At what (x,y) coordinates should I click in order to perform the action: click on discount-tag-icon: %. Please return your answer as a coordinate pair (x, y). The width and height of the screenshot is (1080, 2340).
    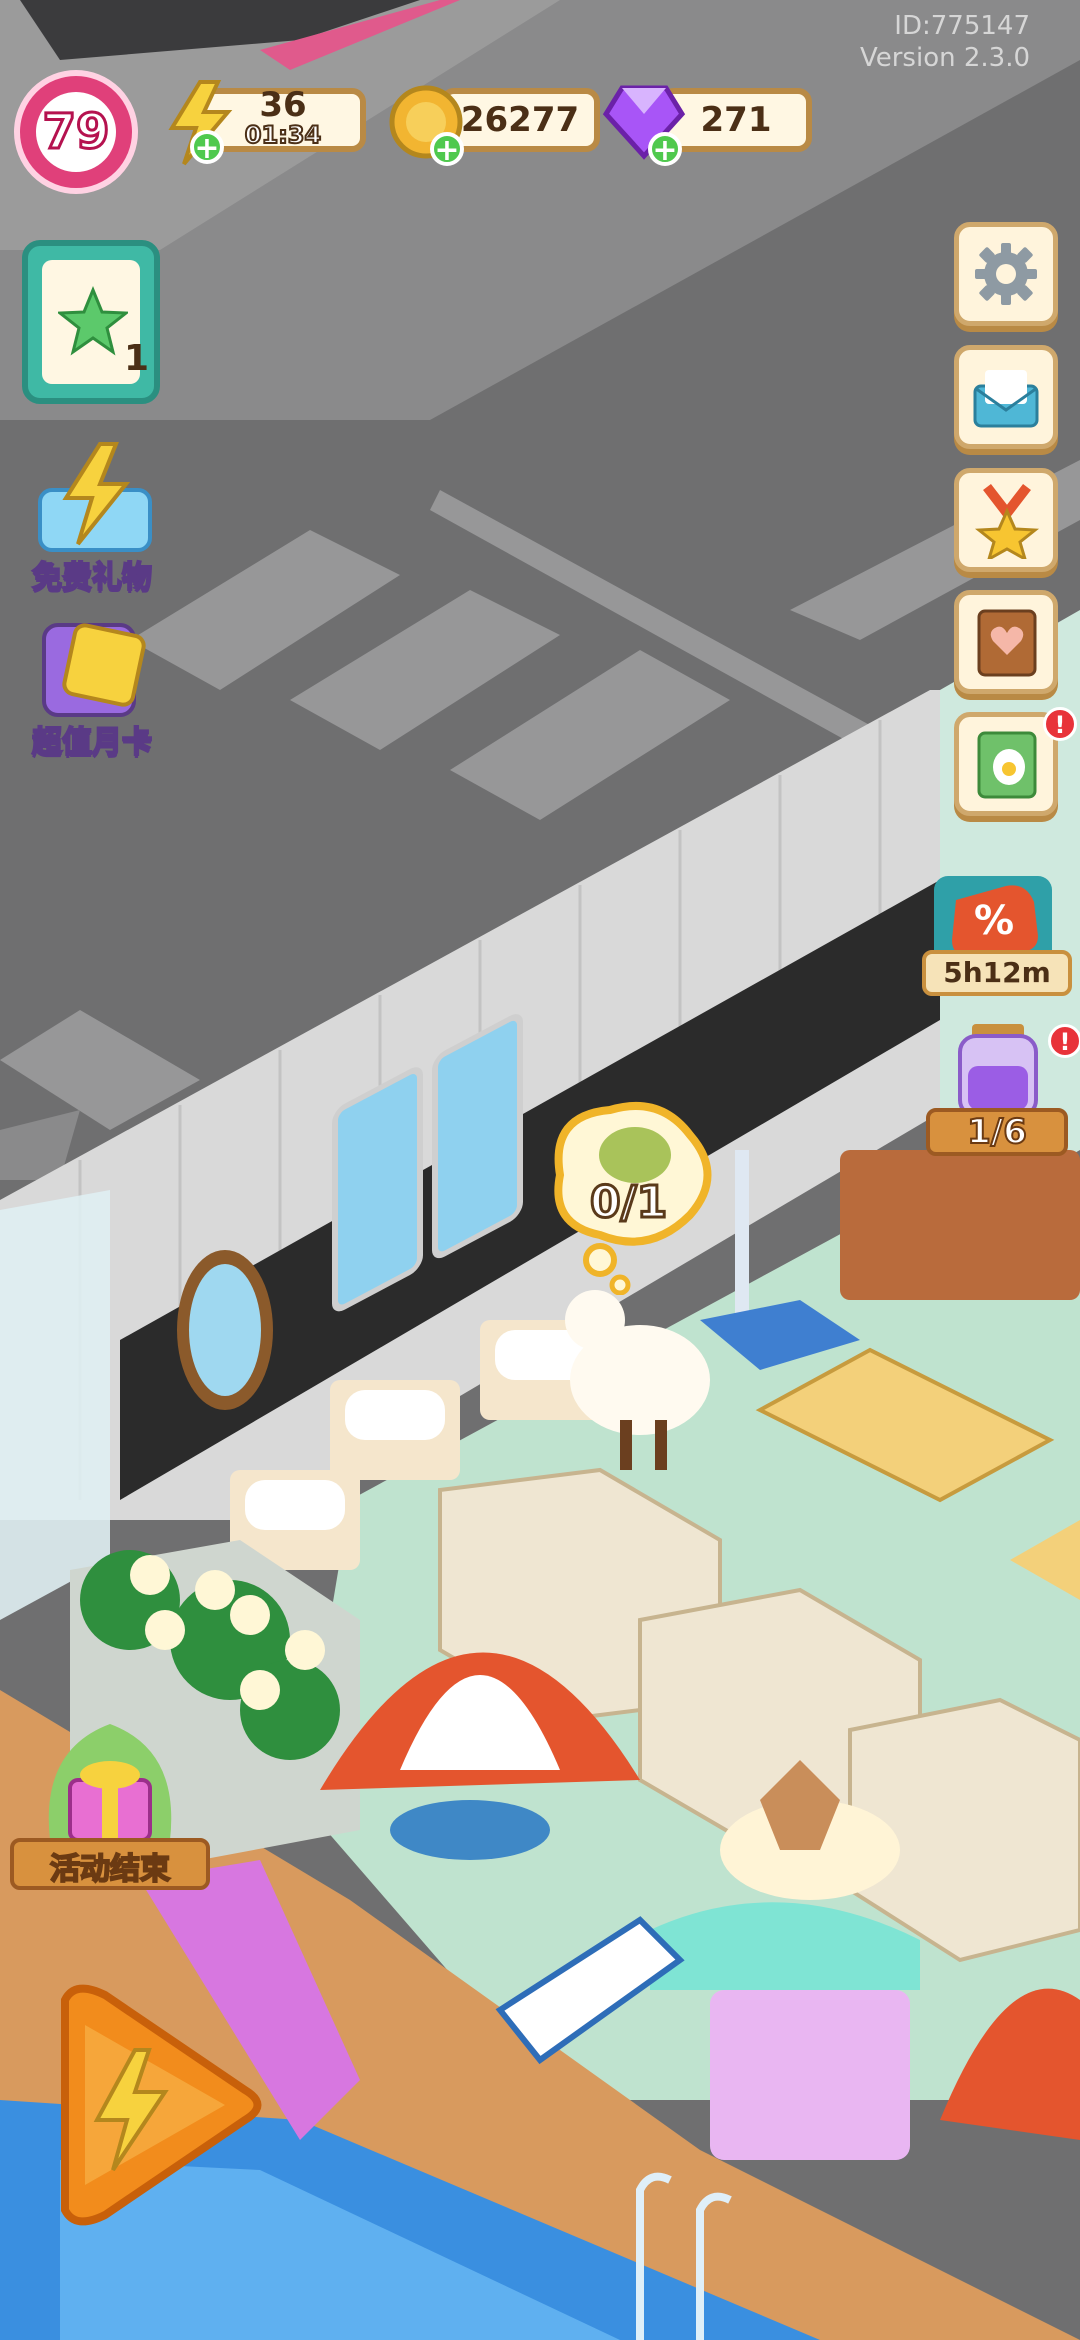
    Looking at the image, I should click on (995, 920).